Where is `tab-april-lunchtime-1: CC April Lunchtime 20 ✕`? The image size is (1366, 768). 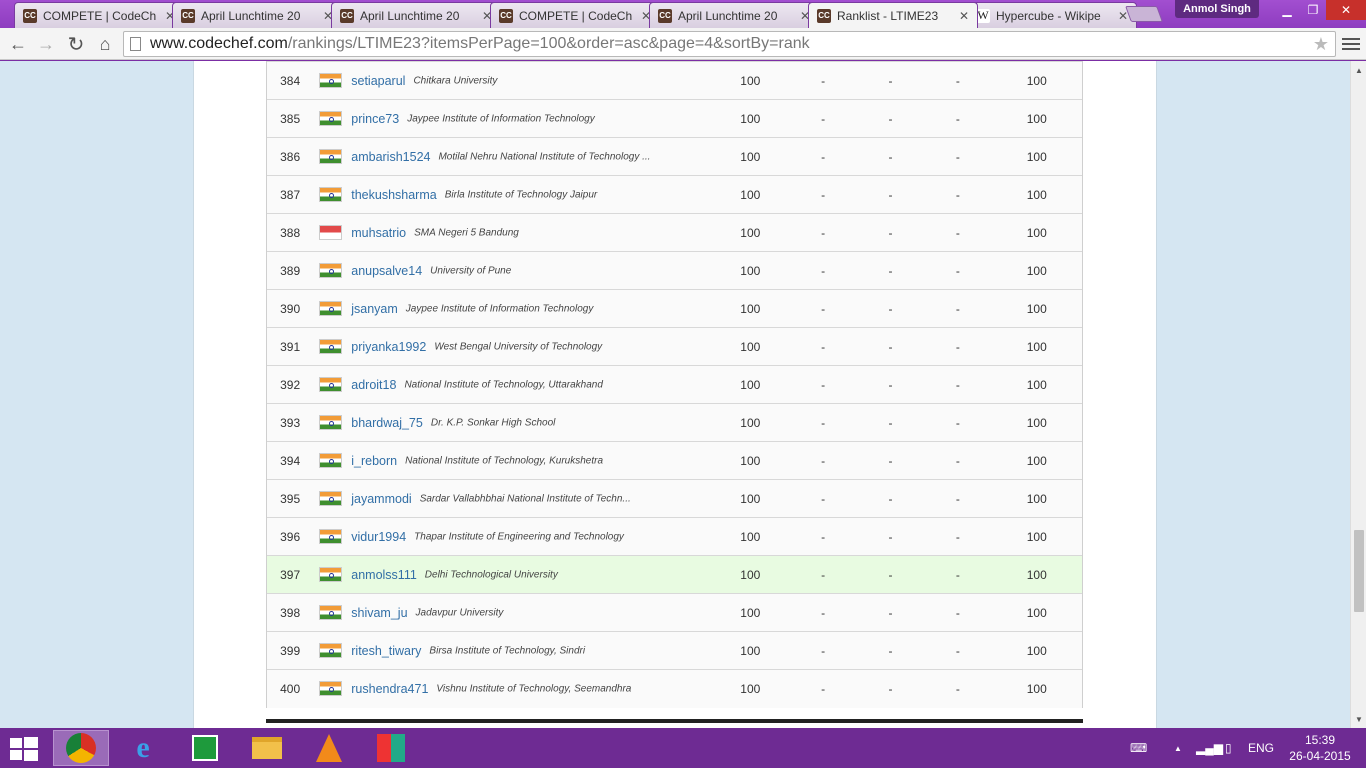
tab-april-lunchtime-1: CC April Lunchtime 20 ✕ is located at coordinates (257, 15).